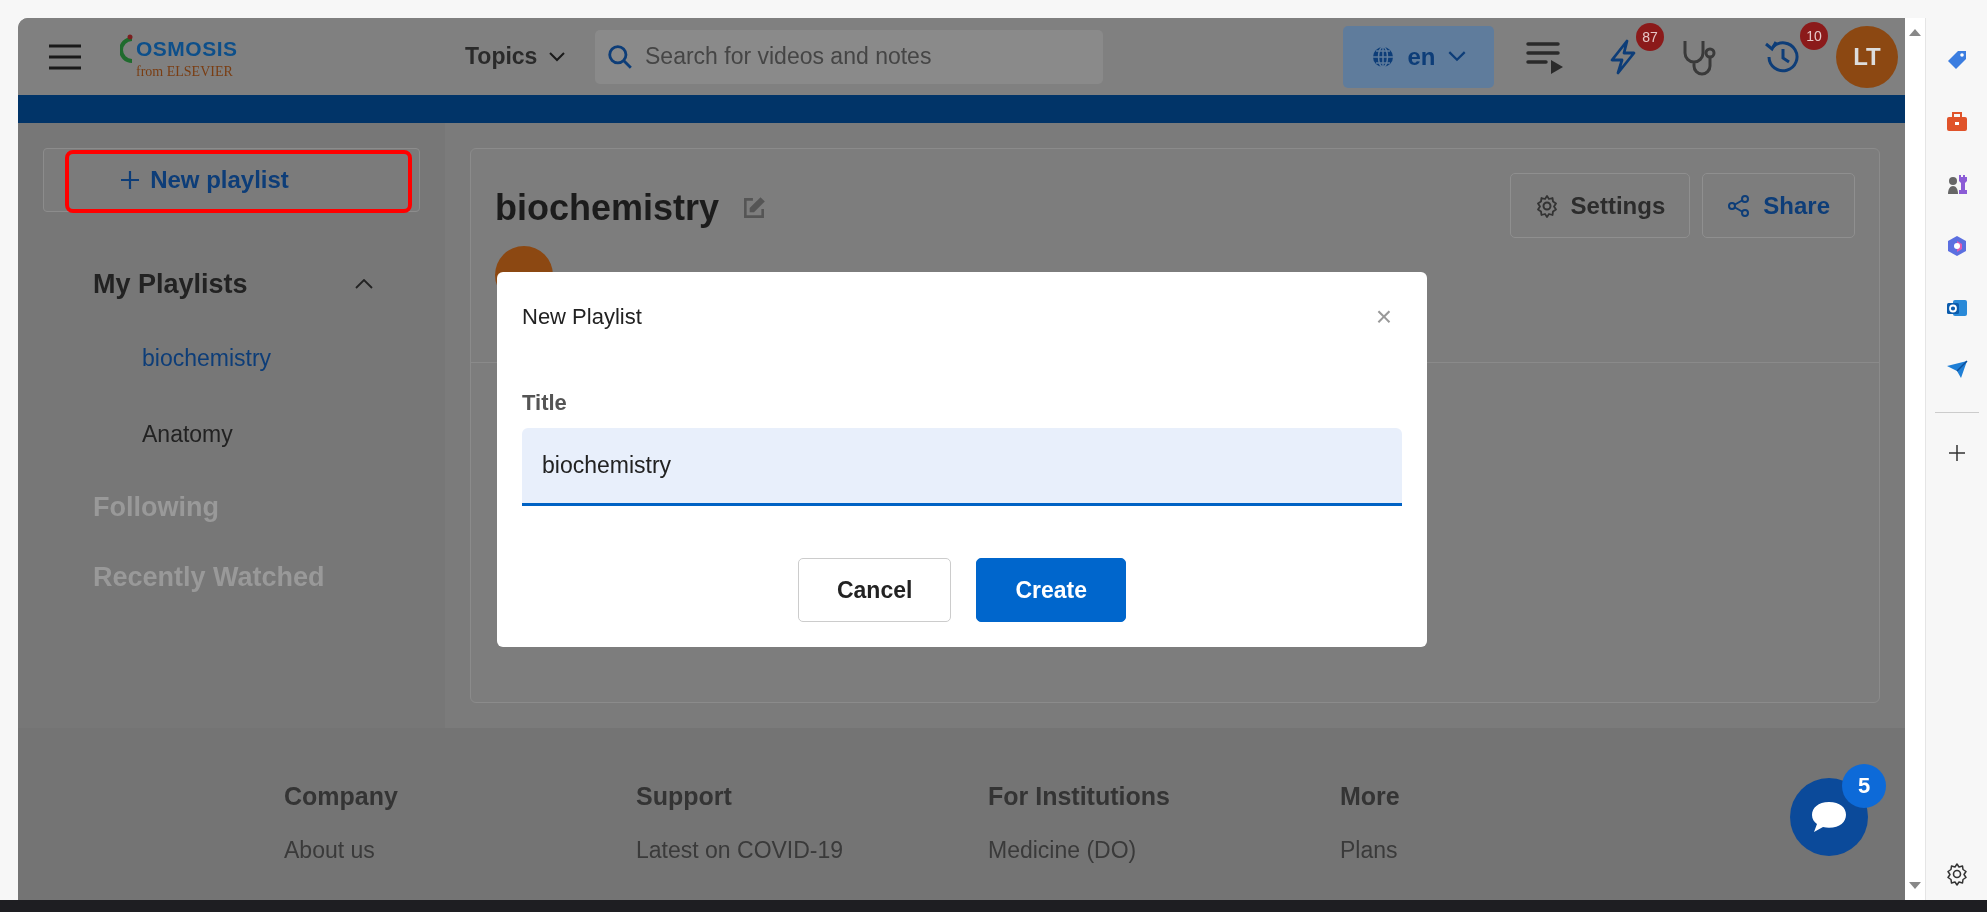 This screenshot has height=912, width=1987. I want to click on notification-badge: 87, so click(1650, 36).